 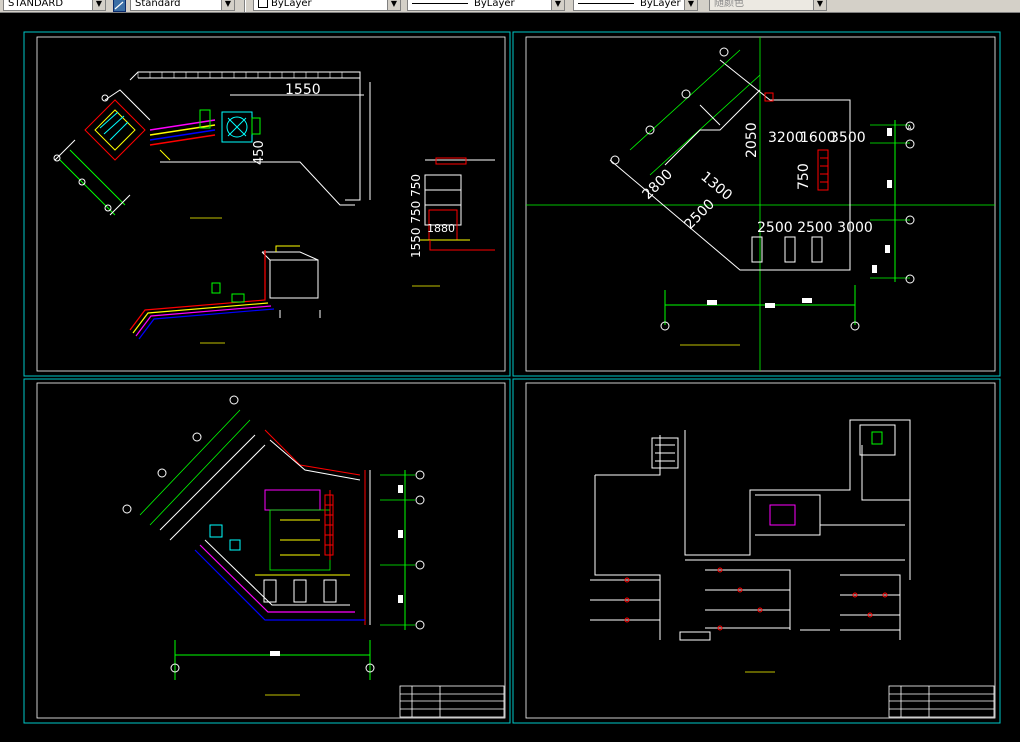 I want to click on text-style-dropdown: STANDARD ▼, so click(x=54, y=5).